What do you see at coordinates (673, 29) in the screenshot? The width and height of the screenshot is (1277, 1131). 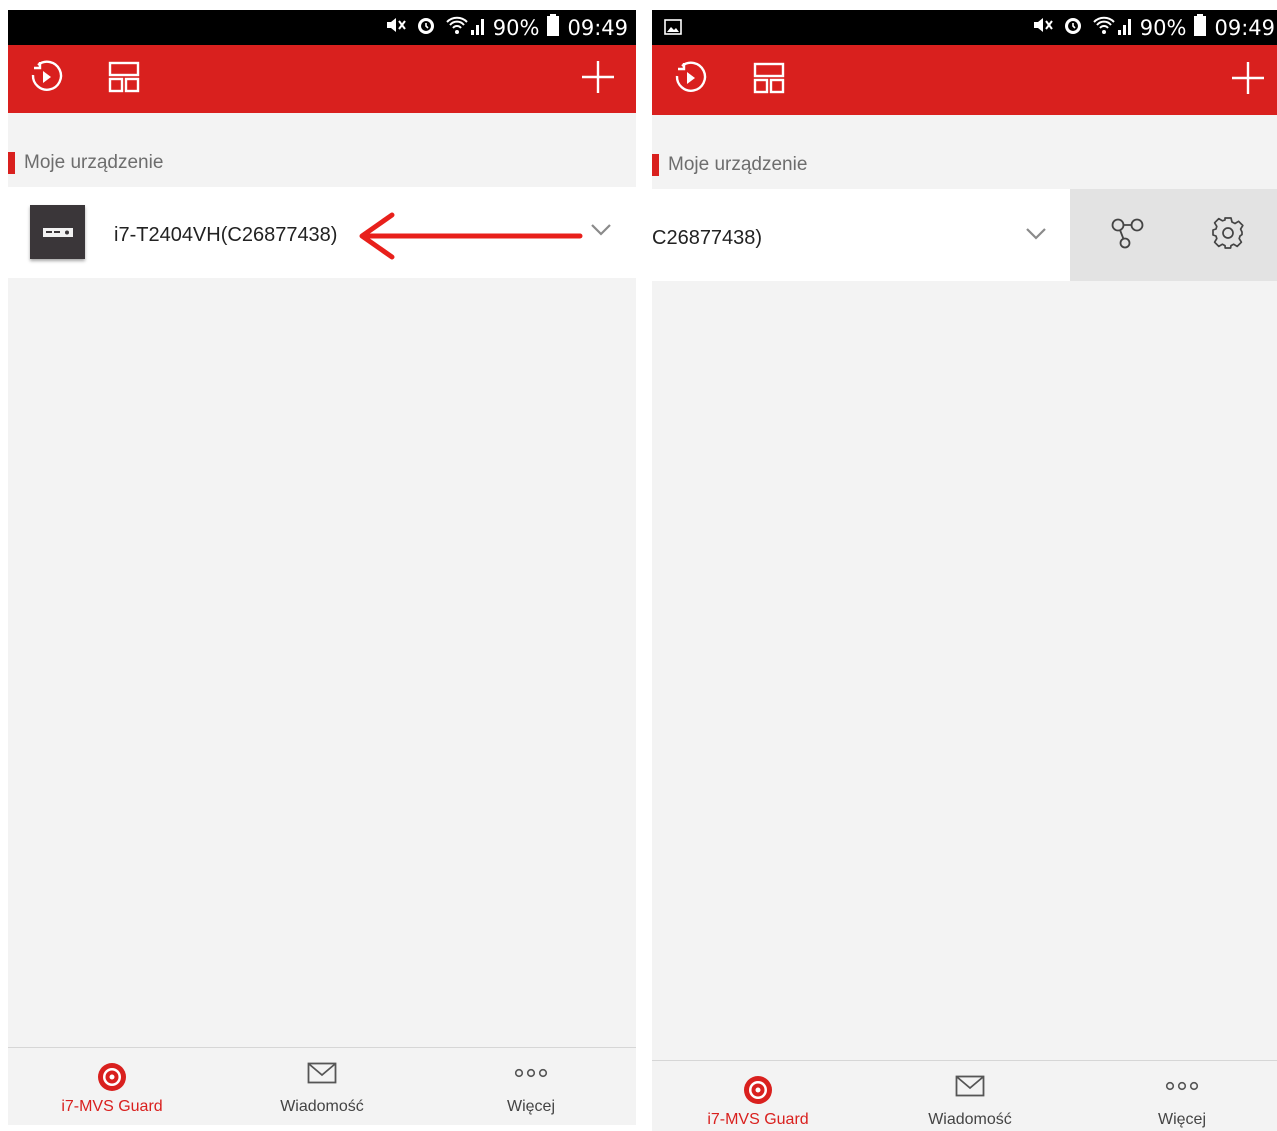 I see `image-notification-icon` at bounding box center [673, 29].